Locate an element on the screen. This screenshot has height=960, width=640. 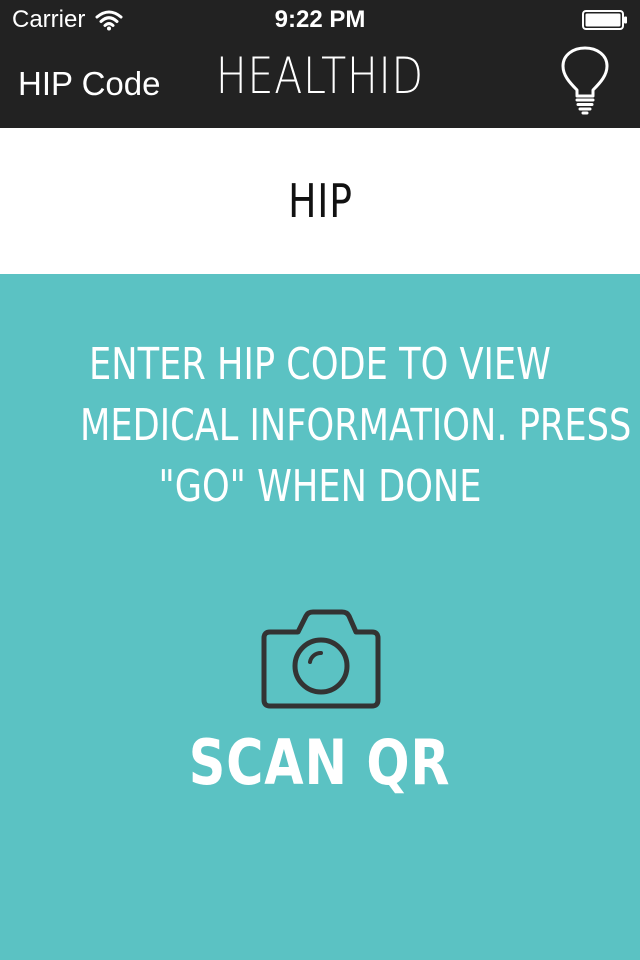
instructions-line: ENTER HIP CODE TO VIEW is located at coordinates (320, 364).